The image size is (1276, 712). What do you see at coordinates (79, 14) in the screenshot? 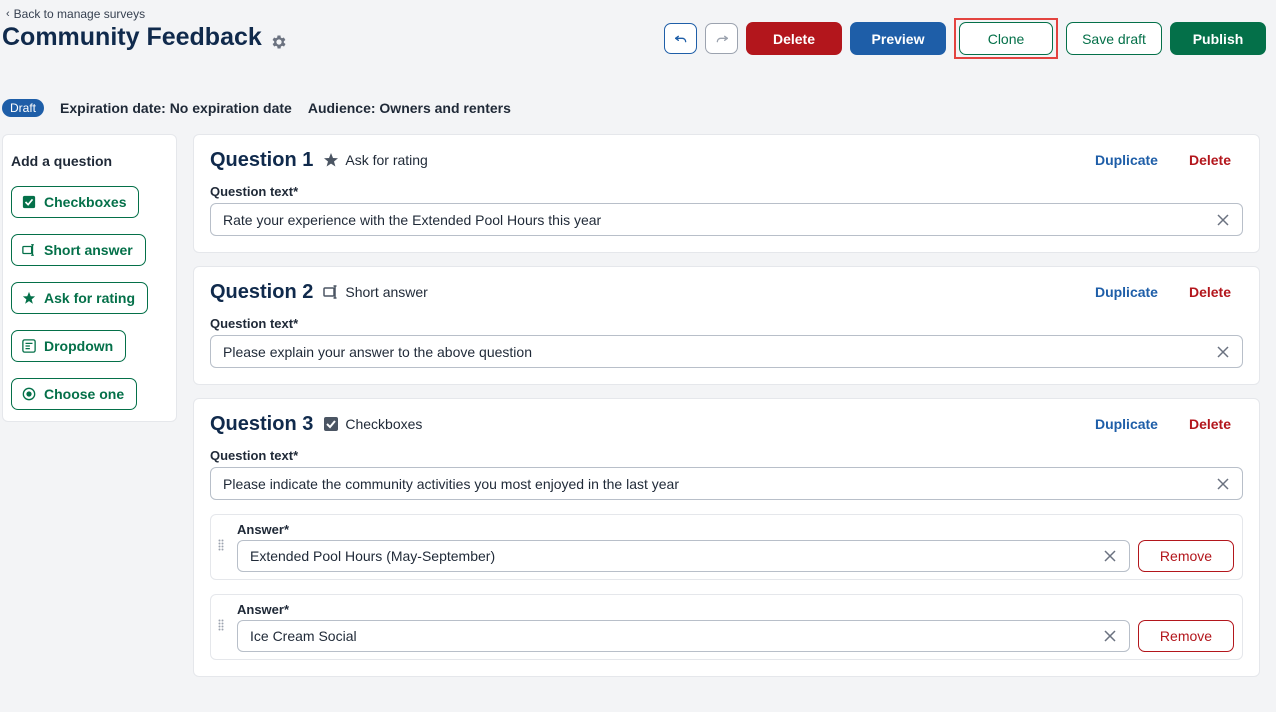
I see `back-link-label: Back to manage surveys` at bounding box center [79, 14].